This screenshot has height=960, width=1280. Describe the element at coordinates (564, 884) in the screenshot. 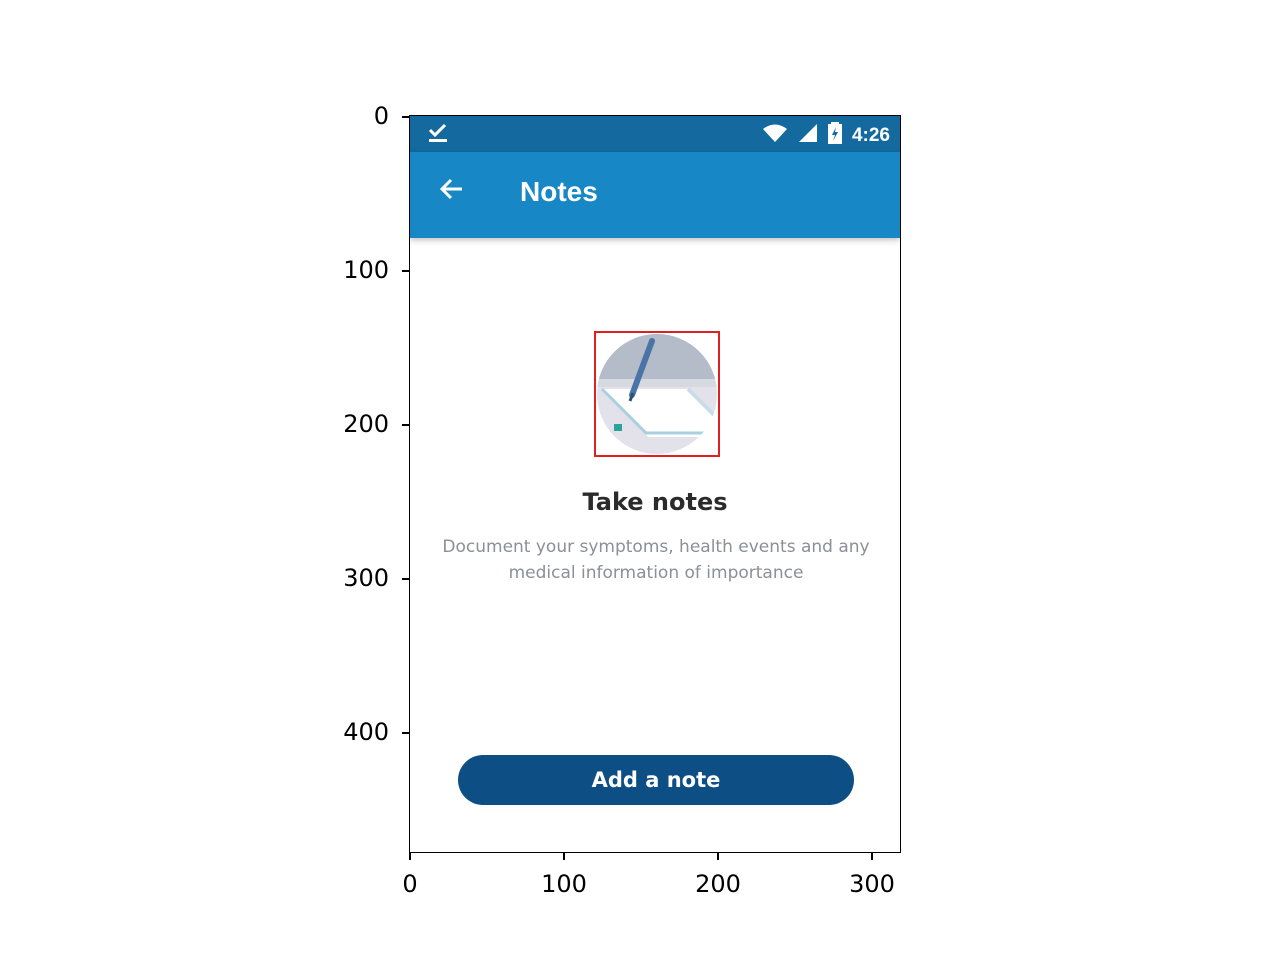

I see `x-tick-label: 100` at that location.